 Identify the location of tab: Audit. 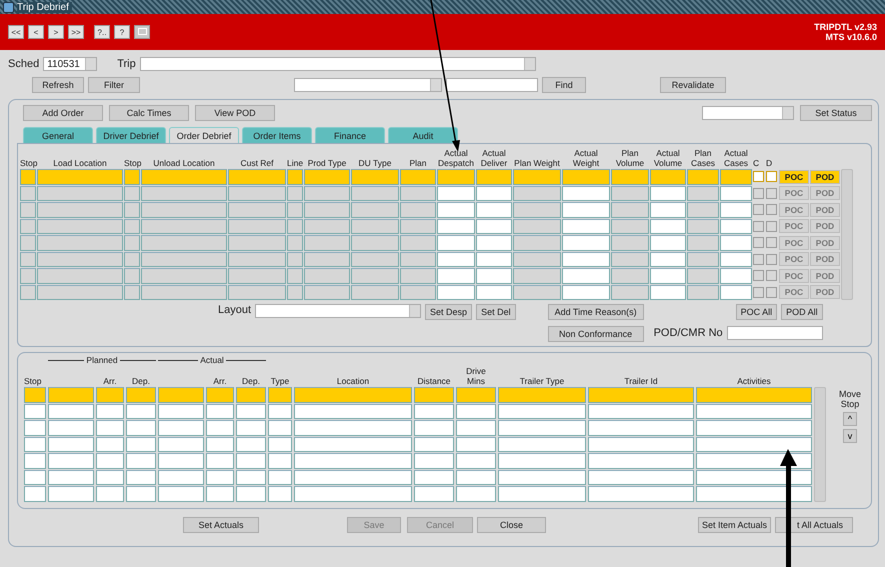
(423, 135).